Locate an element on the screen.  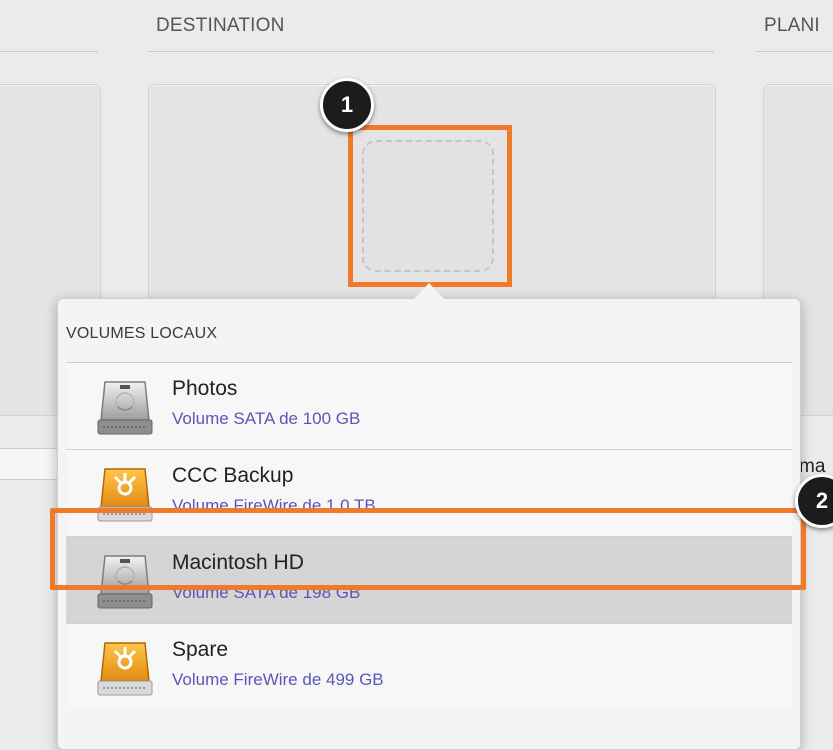
firewire-drive-icon is located at coordinates (125, 669).